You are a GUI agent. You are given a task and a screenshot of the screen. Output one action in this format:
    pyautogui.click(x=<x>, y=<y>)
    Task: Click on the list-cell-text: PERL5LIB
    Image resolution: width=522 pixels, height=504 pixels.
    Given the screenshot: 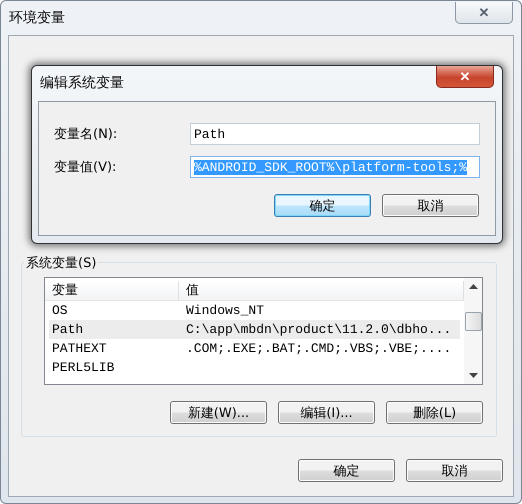 What is the action you would take?
    pyautogui.click(x=83, y=368)
    